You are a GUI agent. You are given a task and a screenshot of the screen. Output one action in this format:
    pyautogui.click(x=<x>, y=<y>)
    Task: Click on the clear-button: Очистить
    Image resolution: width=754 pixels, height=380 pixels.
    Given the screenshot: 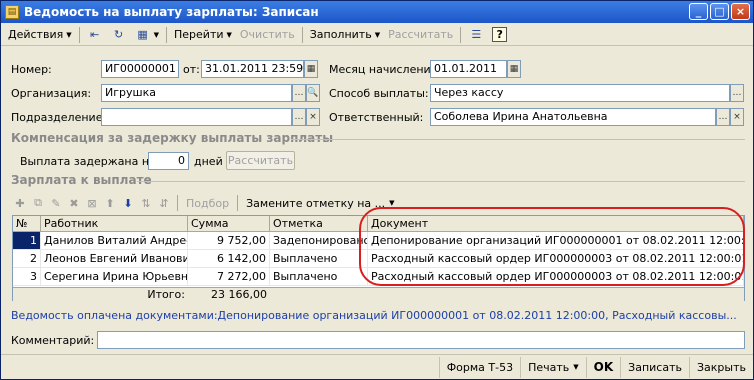 What is the action you would take?
    pyautogui.click(x=267, y=34)
    